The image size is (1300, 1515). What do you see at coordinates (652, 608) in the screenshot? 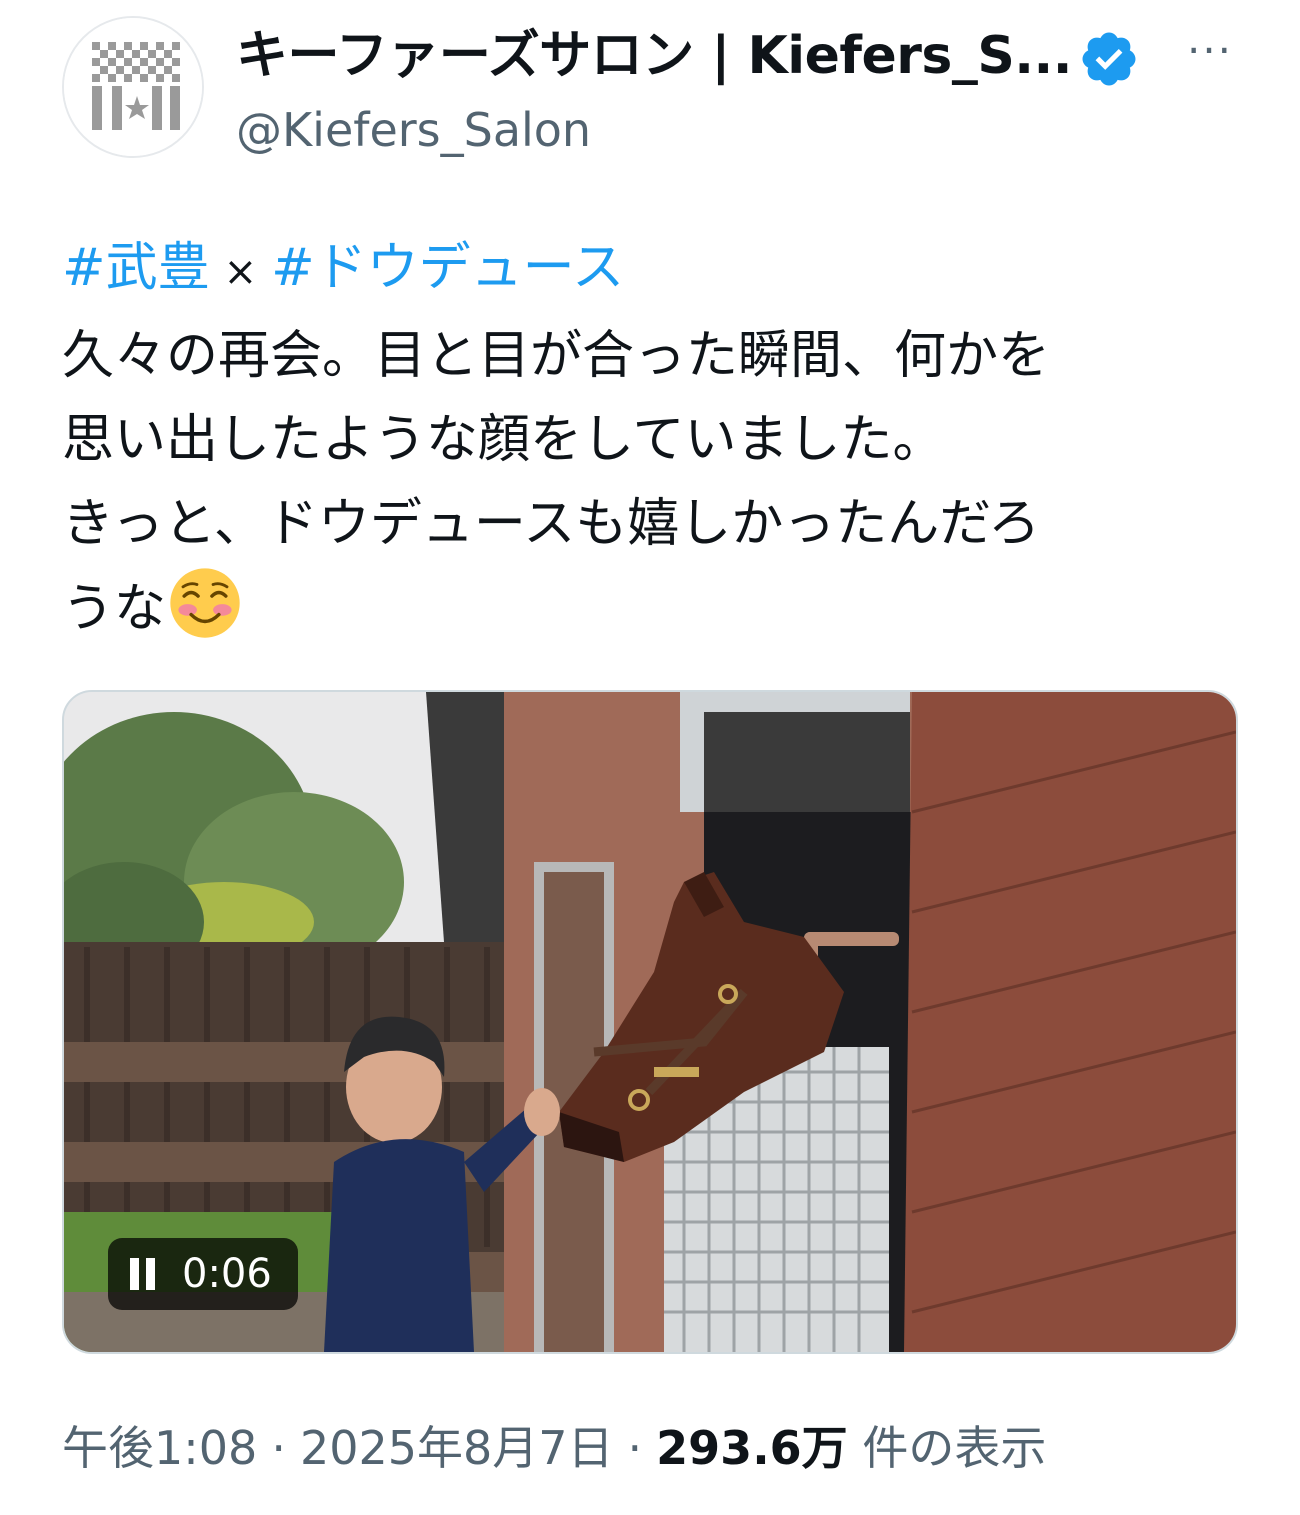
I see `text-line-4: うな` at bounding box center [652, 608].